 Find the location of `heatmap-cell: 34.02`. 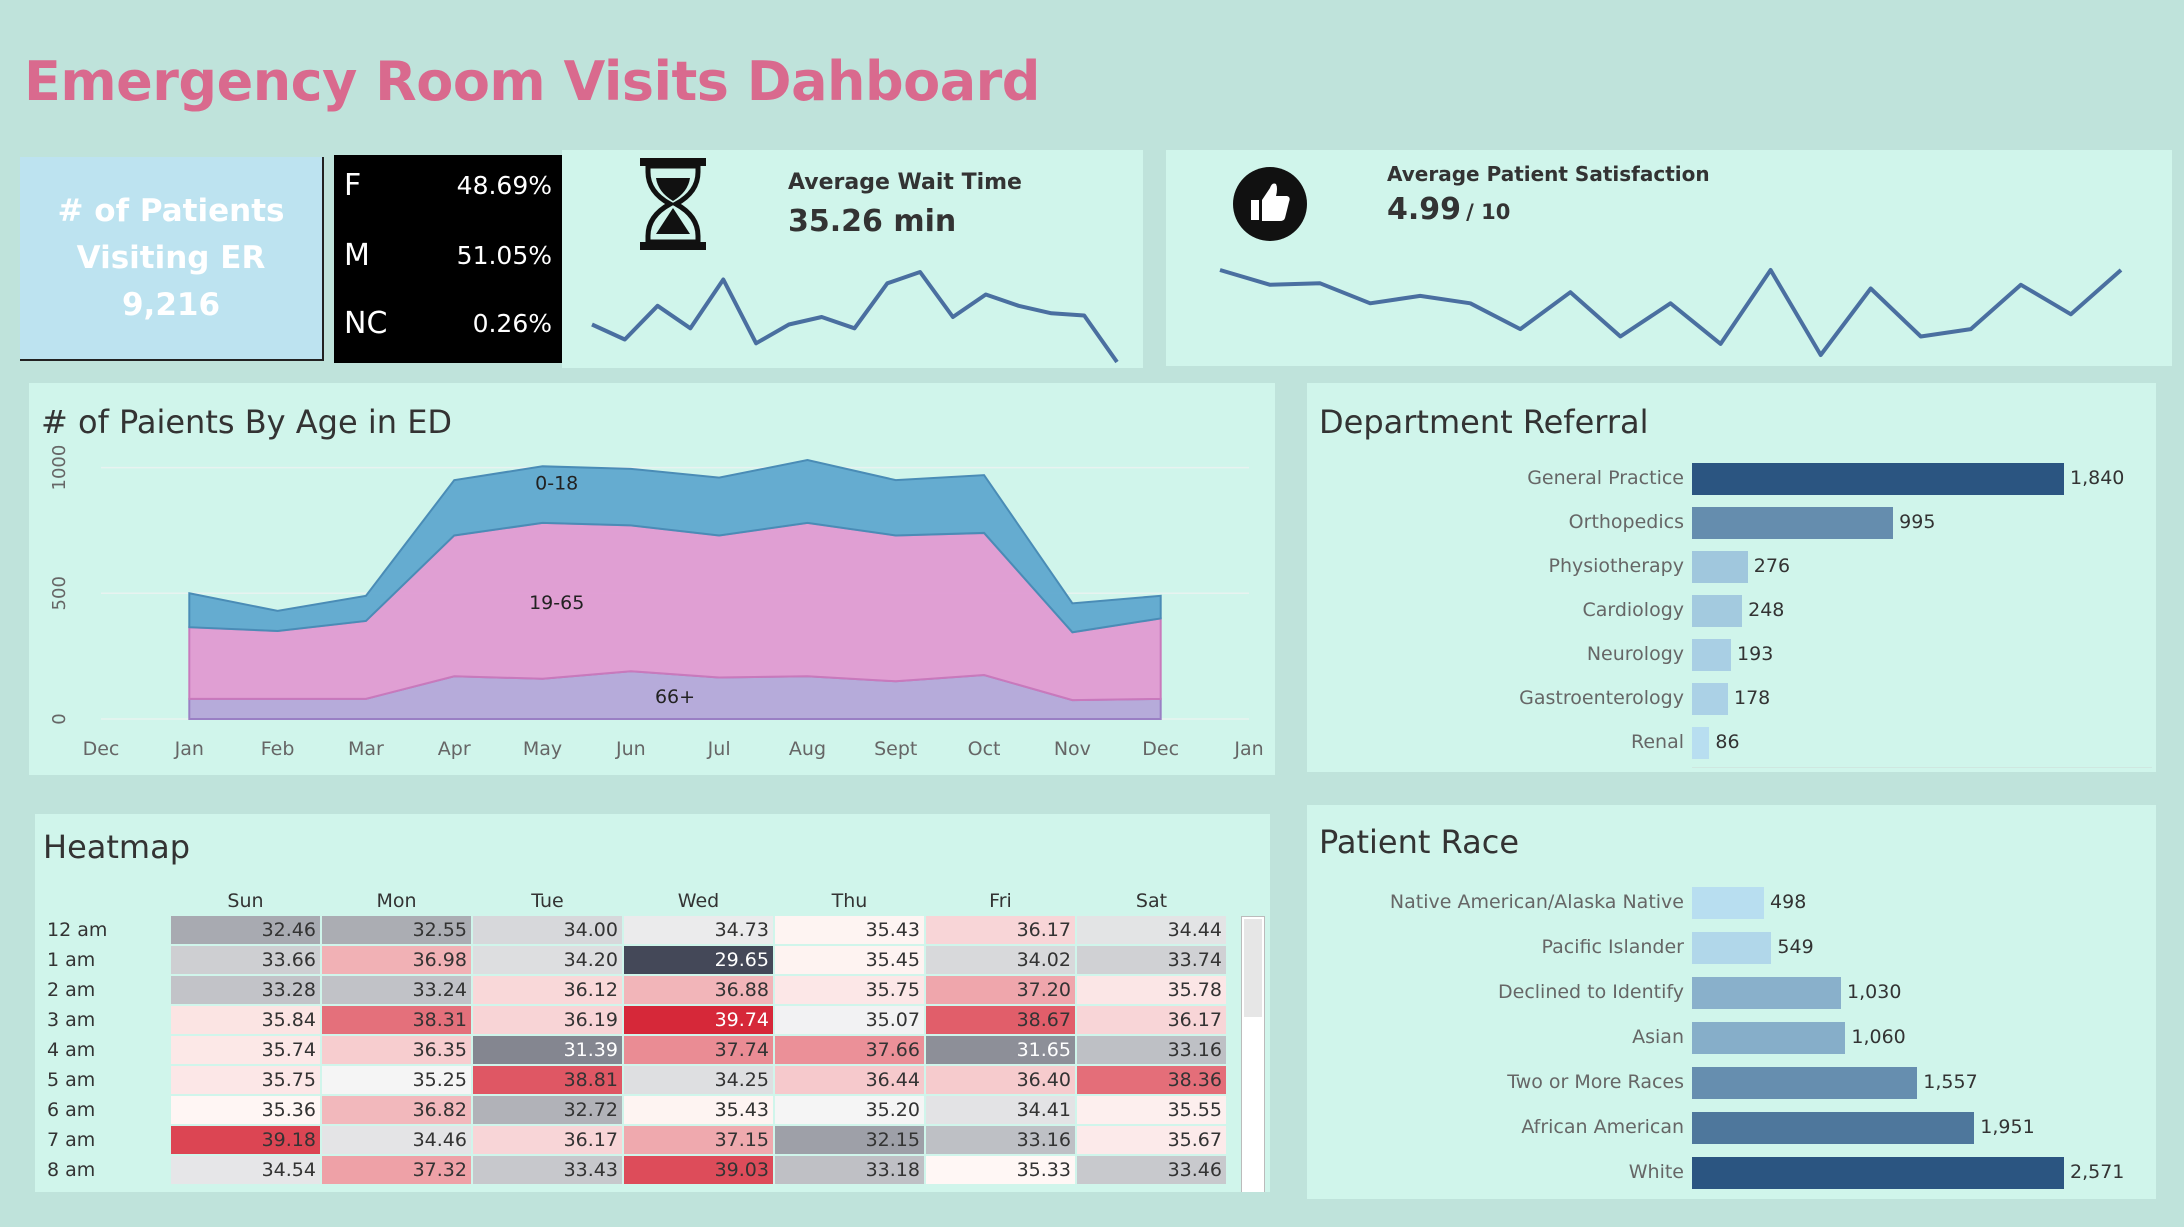

heatmap-cell: 34.02 is located at coordinates (1000, 960).